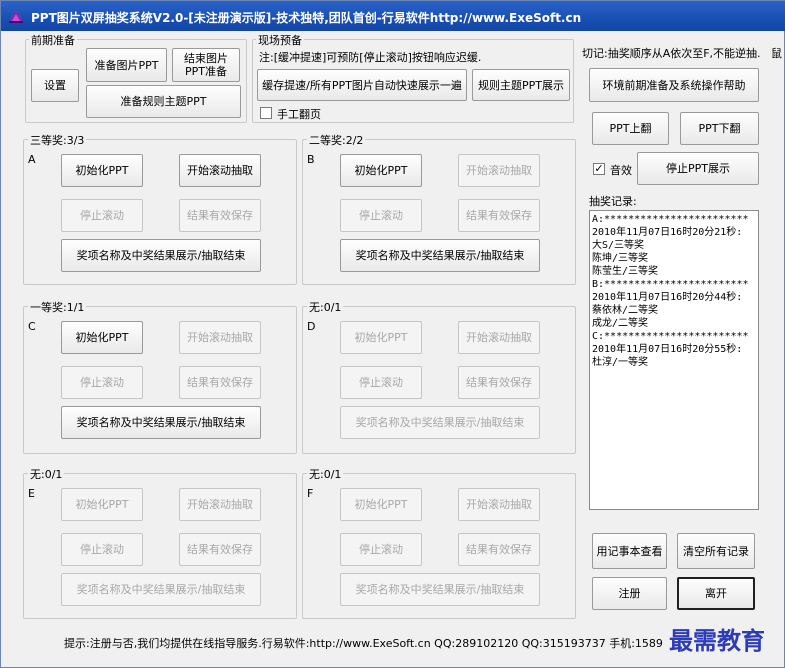 The image size is (785, 668). What do you see at coordinates (625, 310) in the screenshot?
I see `log-line: 蔡依林/二等奖` at bounding box center [625, 310].